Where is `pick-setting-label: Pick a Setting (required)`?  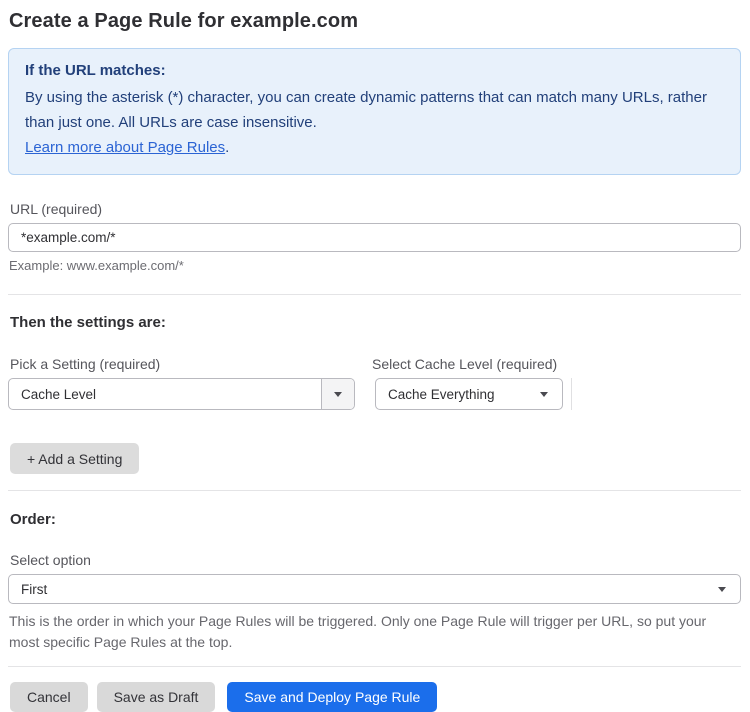
pick-setting-label: Pick a Setting (required) is located at coordinates (85, 364).